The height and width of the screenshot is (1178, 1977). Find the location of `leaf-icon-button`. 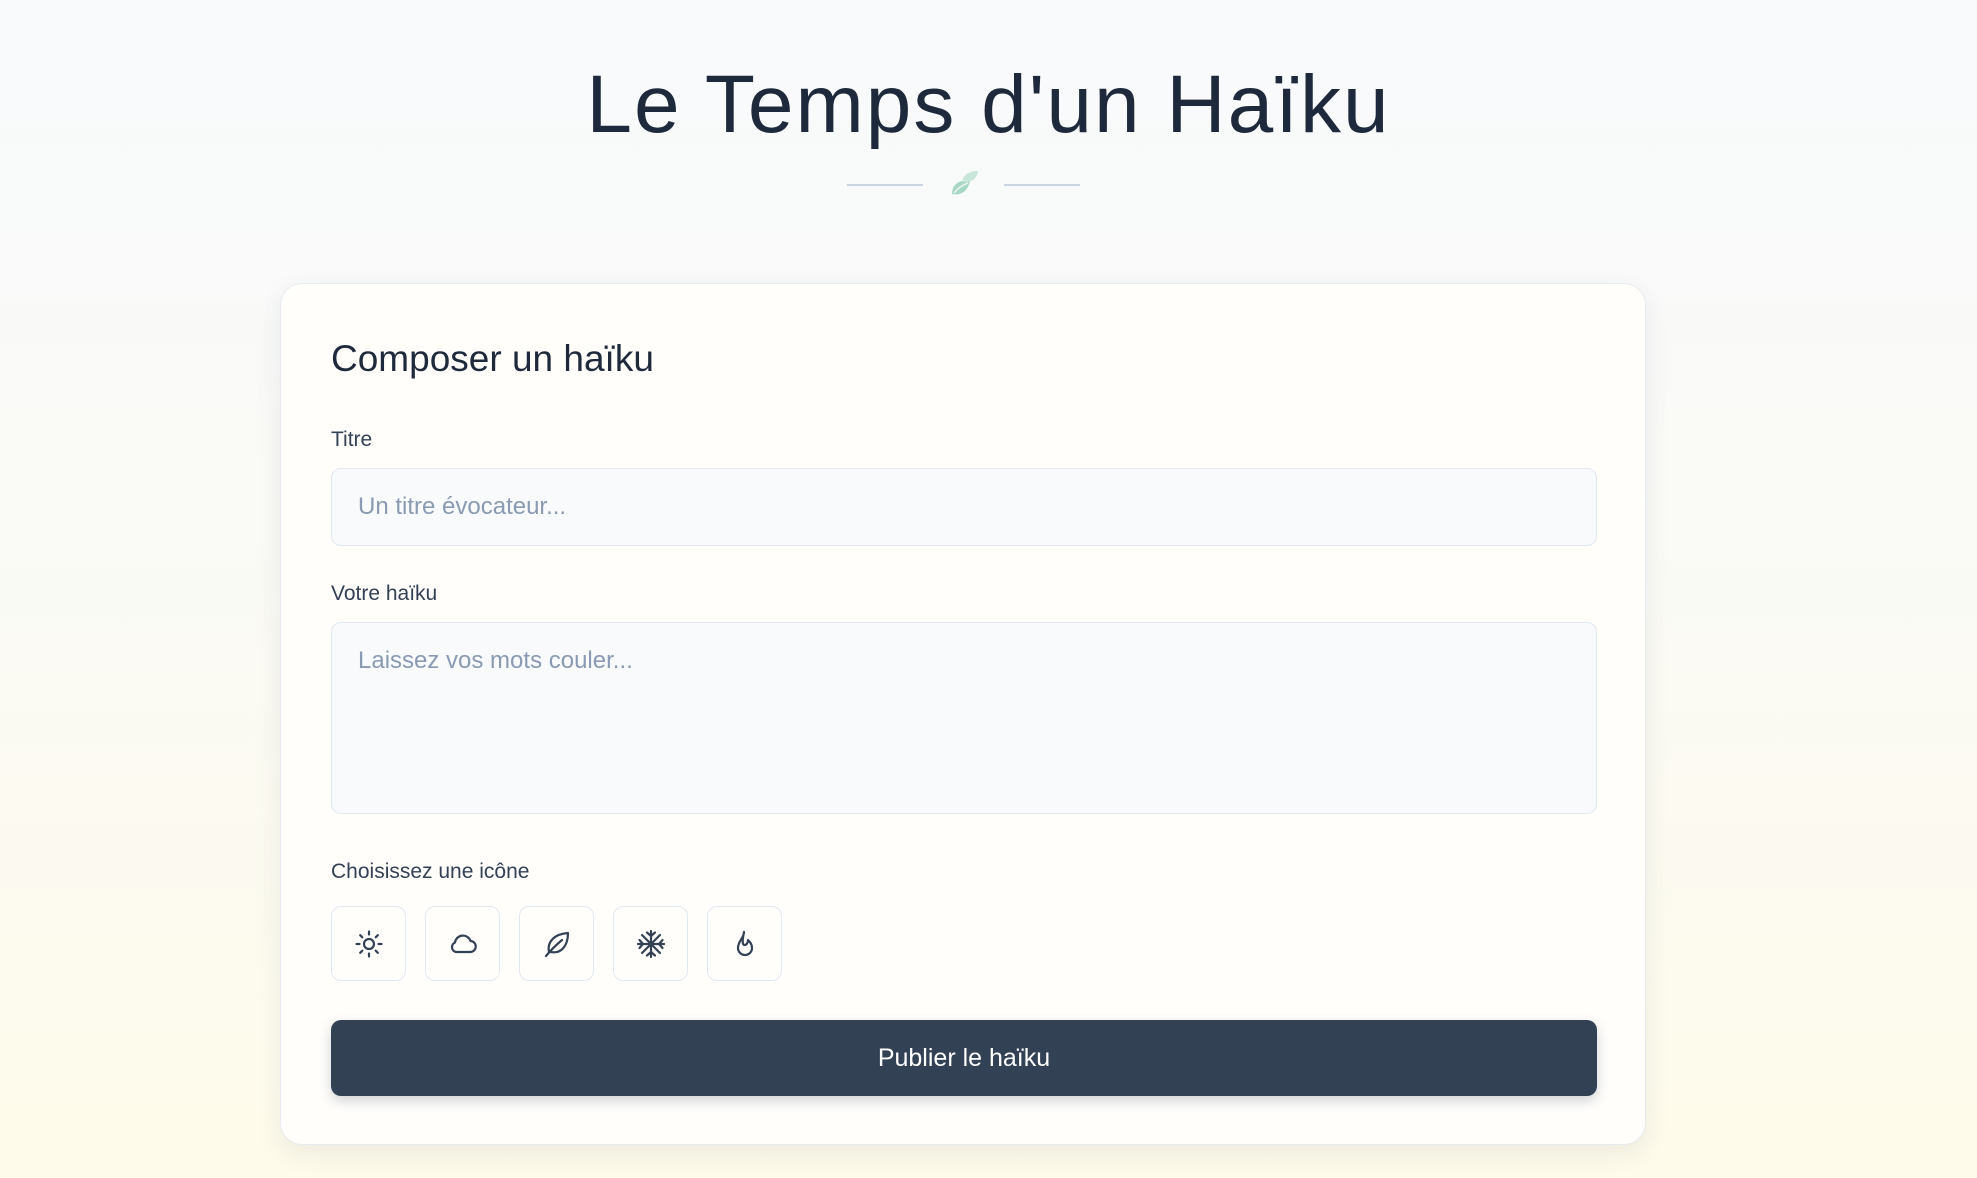

leaf-icon-button is located at coordinates (556, 943).